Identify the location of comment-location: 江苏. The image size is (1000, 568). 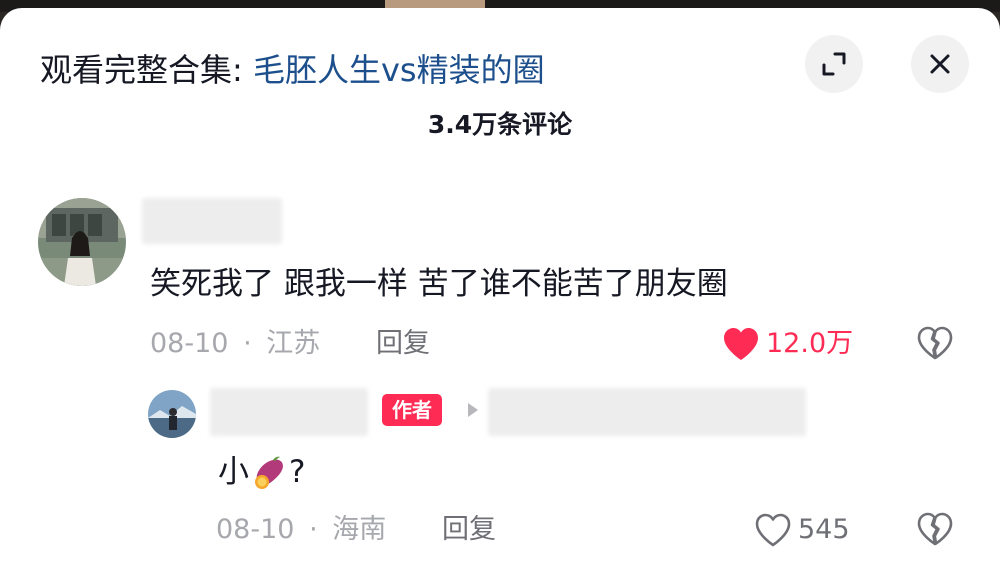
(293, 343).